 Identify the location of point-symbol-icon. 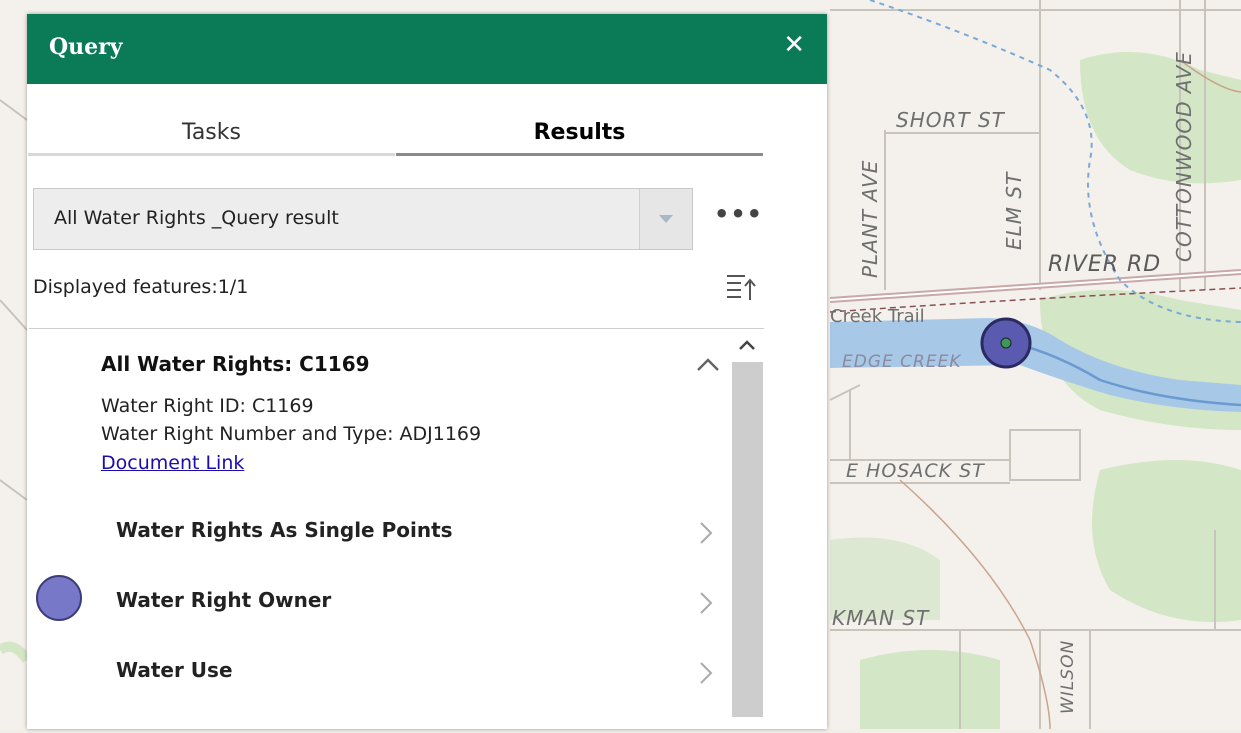
(59, 598).